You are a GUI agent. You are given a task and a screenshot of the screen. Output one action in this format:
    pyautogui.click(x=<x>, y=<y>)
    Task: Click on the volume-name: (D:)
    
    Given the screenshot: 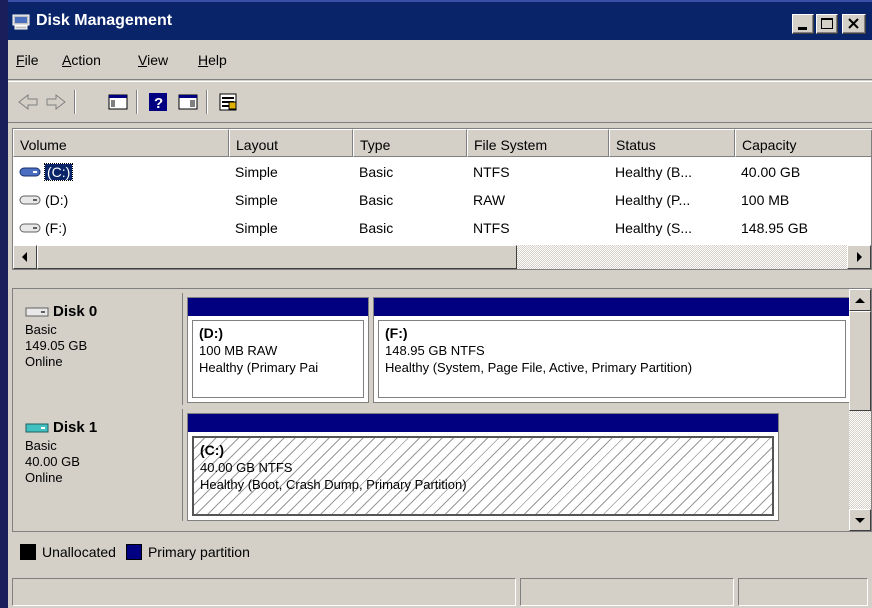 What is the action you would take?
    pyautogui.click(x=57, y=200)
    